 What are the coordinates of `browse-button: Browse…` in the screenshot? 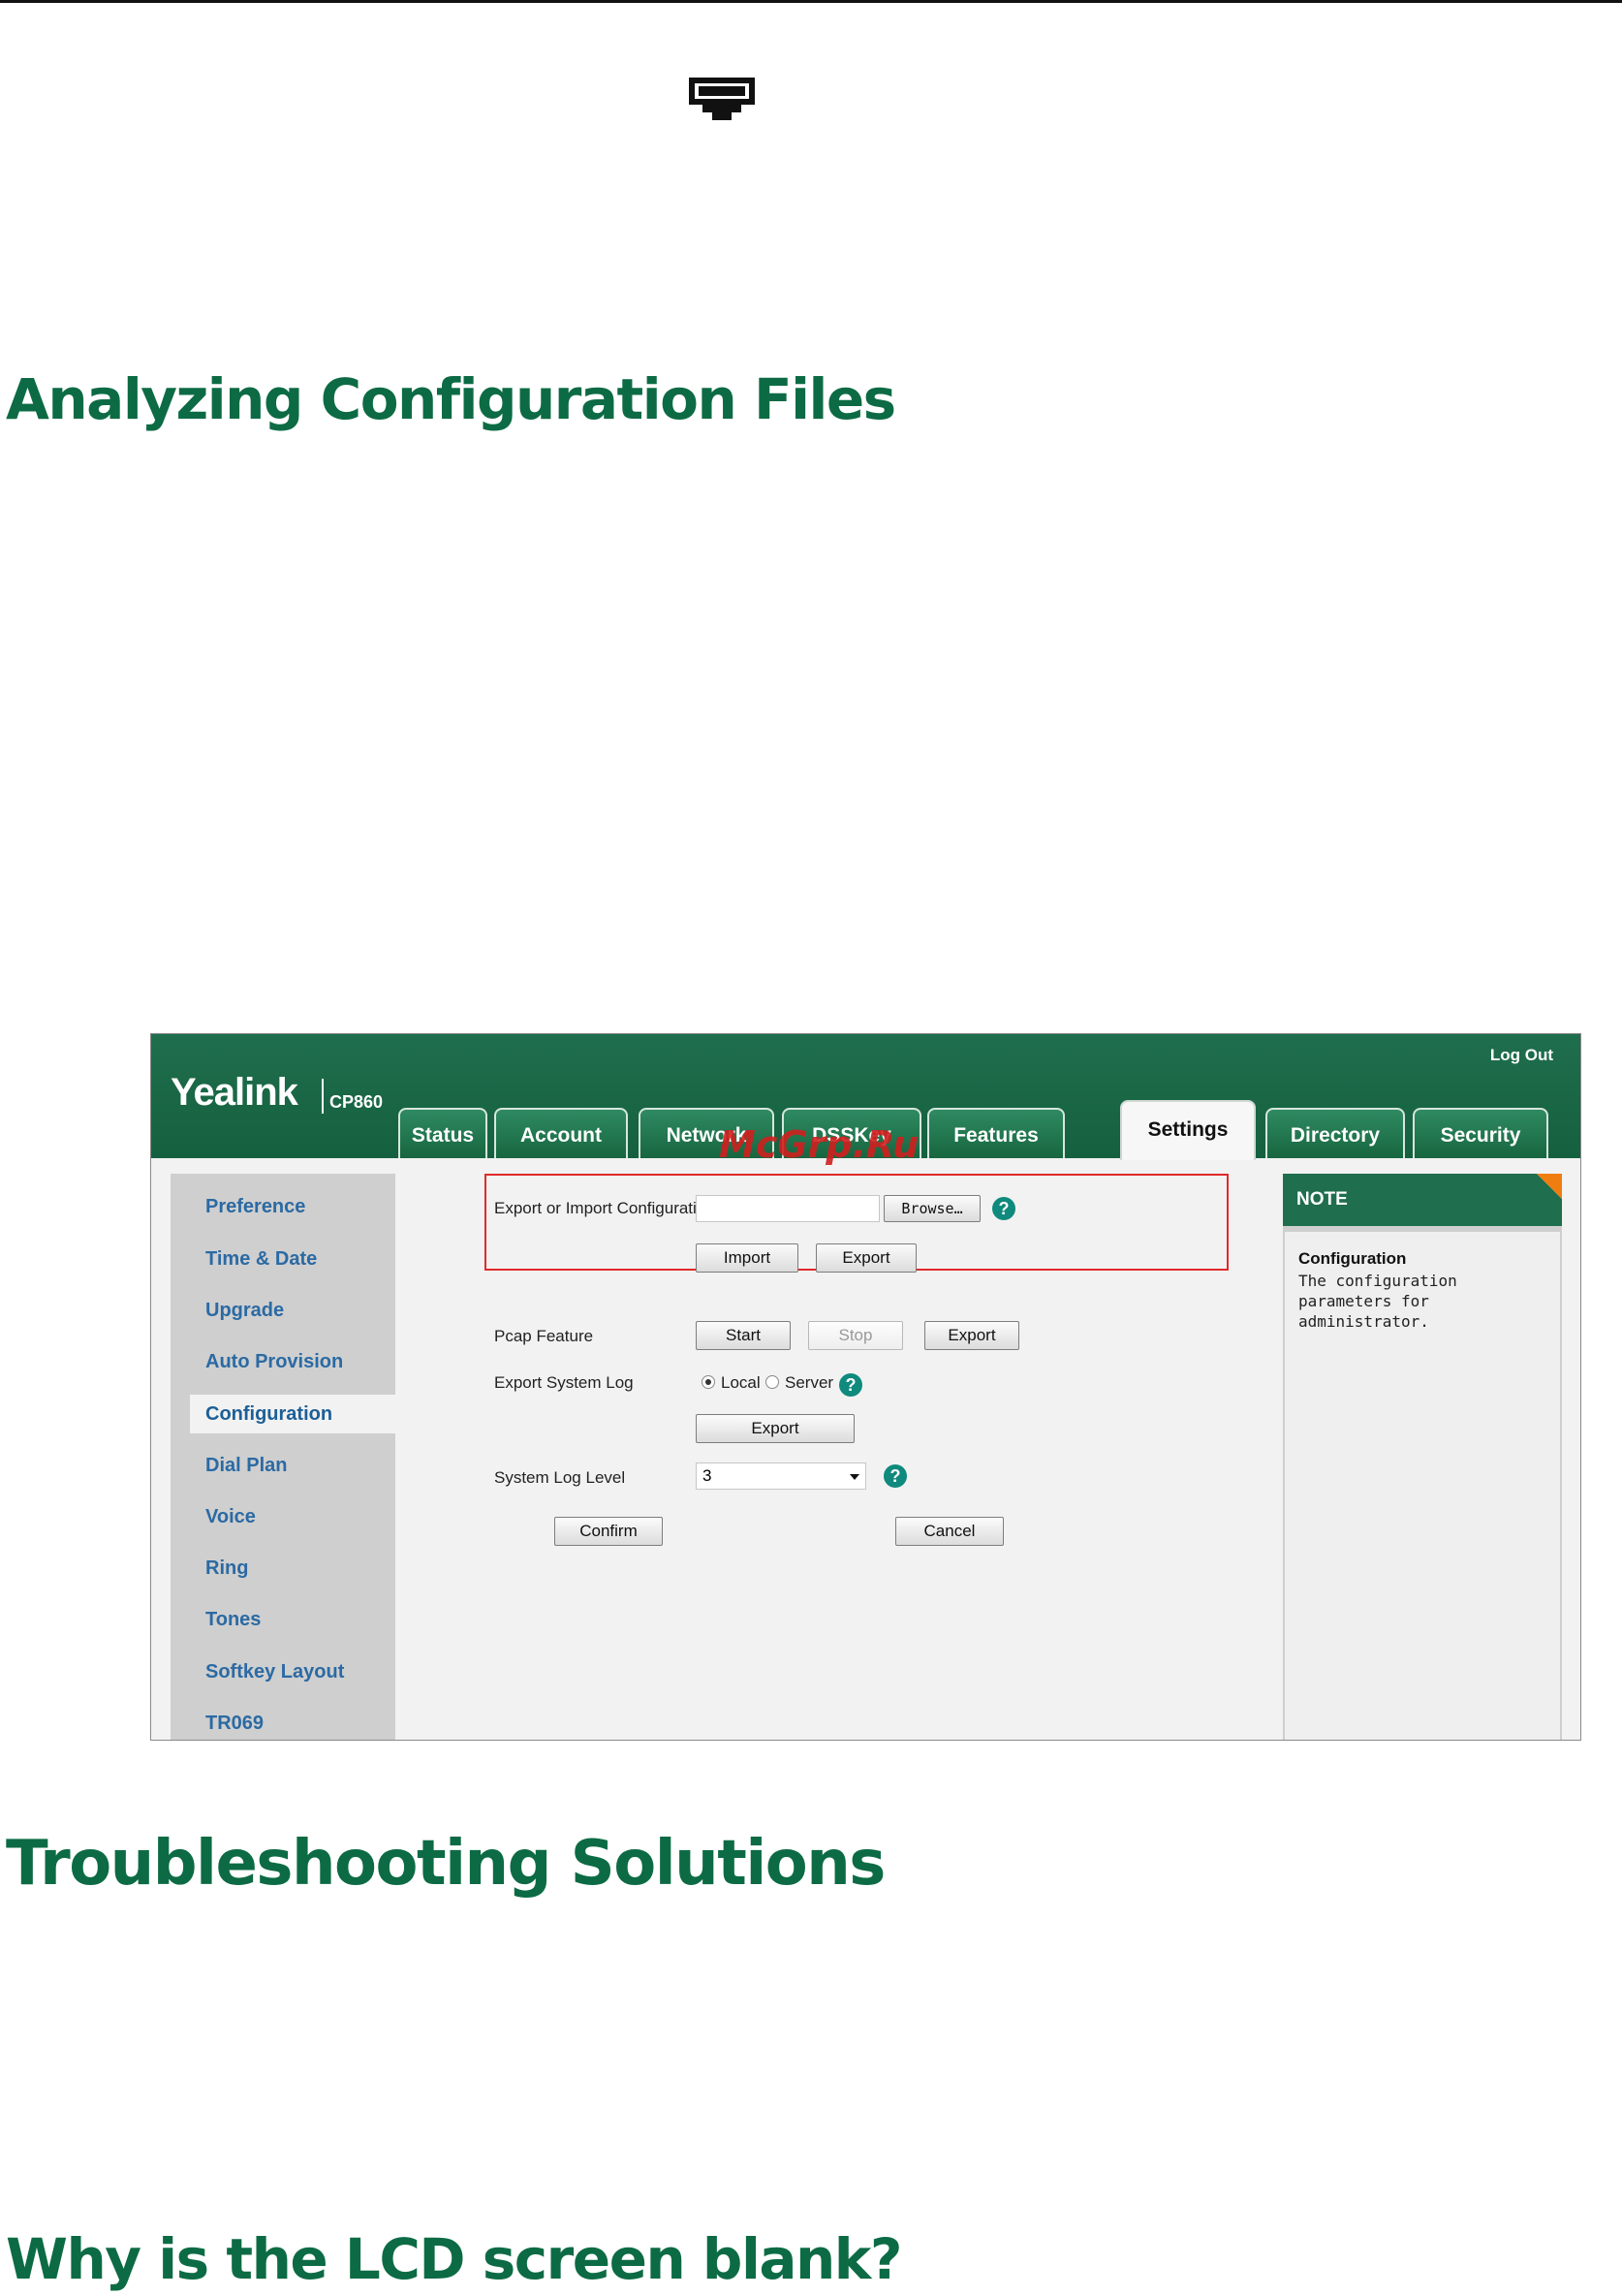 It's located at (933, 1208).